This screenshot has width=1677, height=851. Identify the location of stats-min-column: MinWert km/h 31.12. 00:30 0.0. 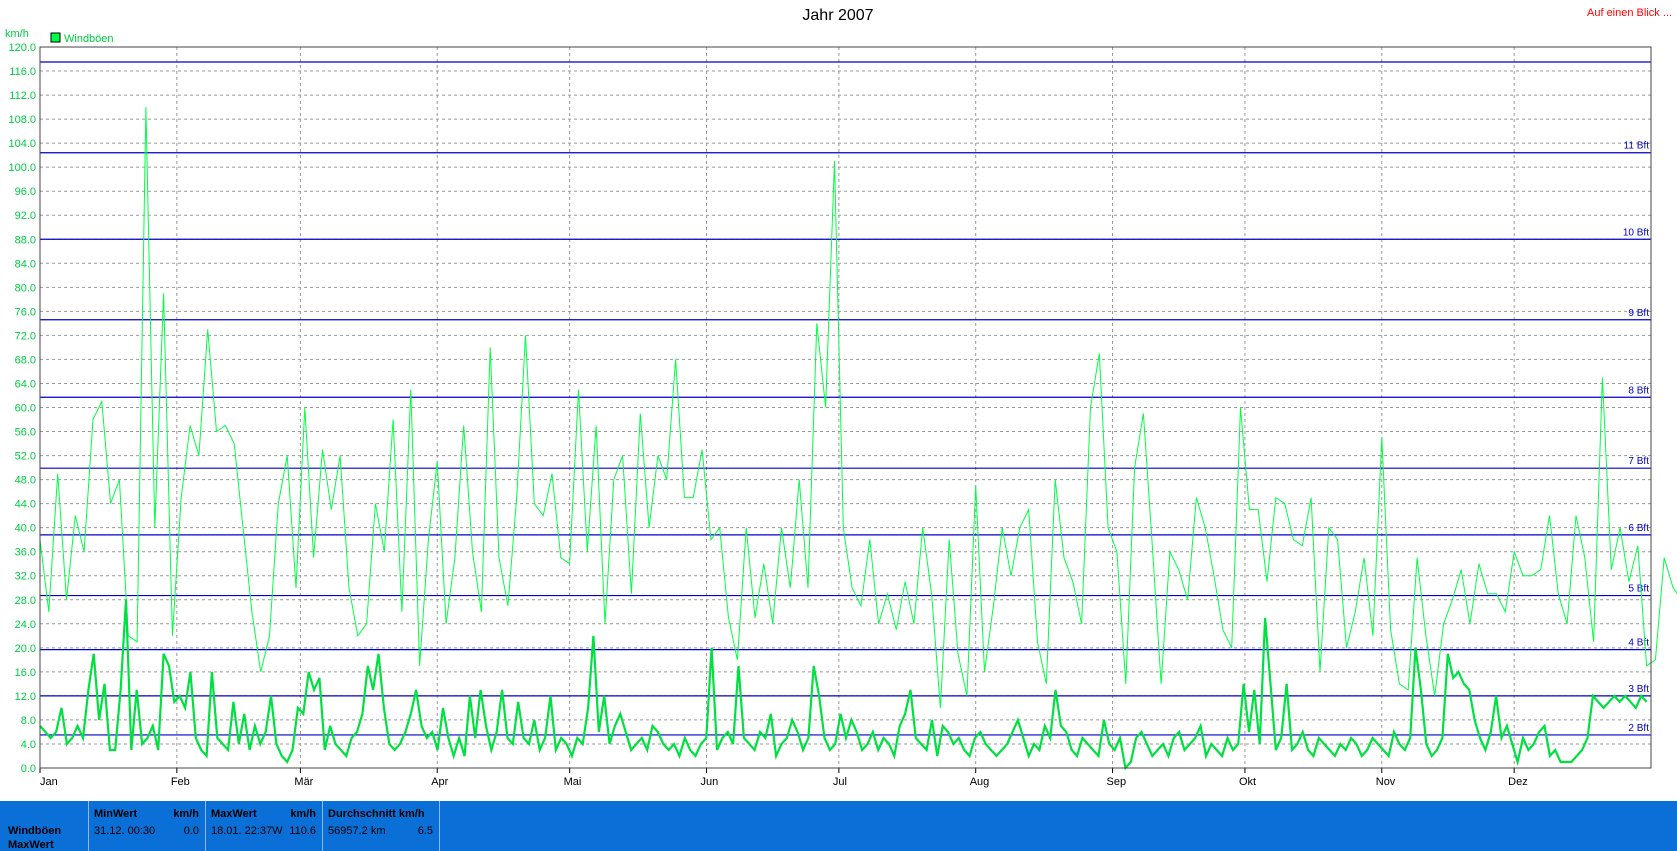
(147, 826).